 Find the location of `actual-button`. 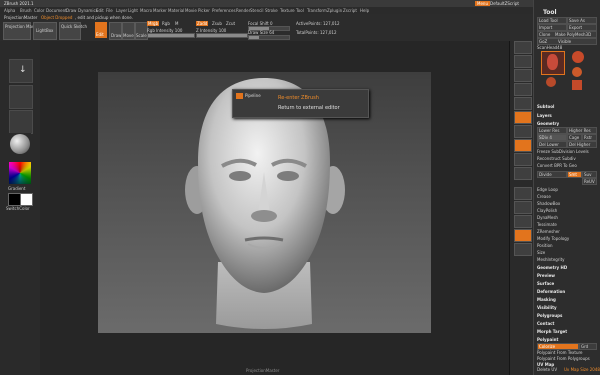

actual-button is located at coordinates (523, 103).